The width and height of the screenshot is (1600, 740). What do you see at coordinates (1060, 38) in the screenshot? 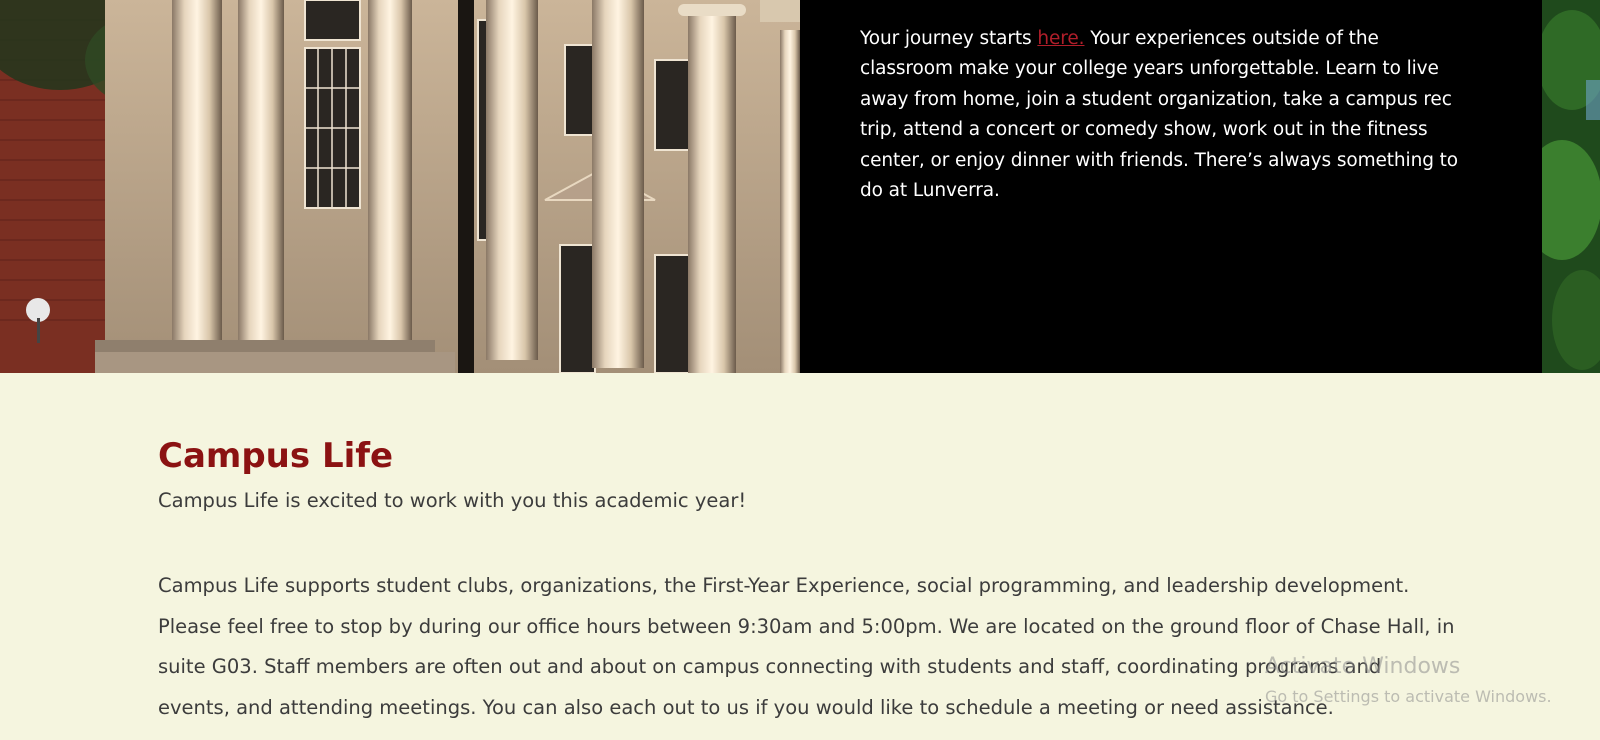
I see `journey-link: here.` at bounding box center [1060, 38].